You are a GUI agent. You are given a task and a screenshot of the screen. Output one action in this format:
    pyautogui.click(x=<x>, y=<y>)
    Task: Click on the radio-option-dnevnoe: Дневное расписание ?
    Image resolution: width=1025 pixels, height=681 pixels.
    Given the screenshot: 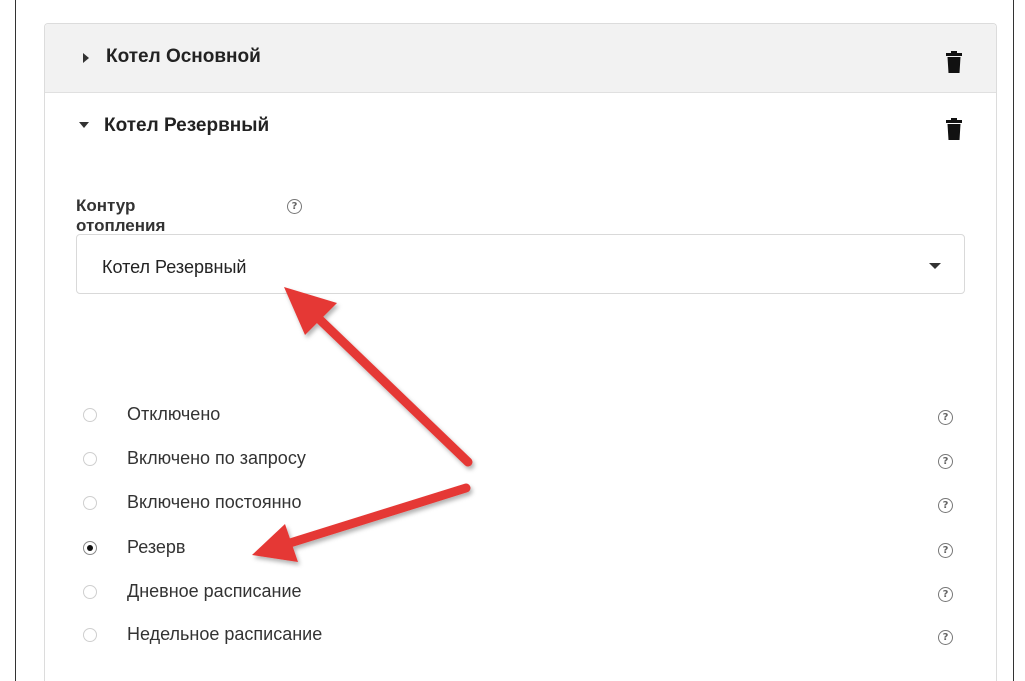 What is the action you would take?
    pyautogui.click(x=518, y=594)
    